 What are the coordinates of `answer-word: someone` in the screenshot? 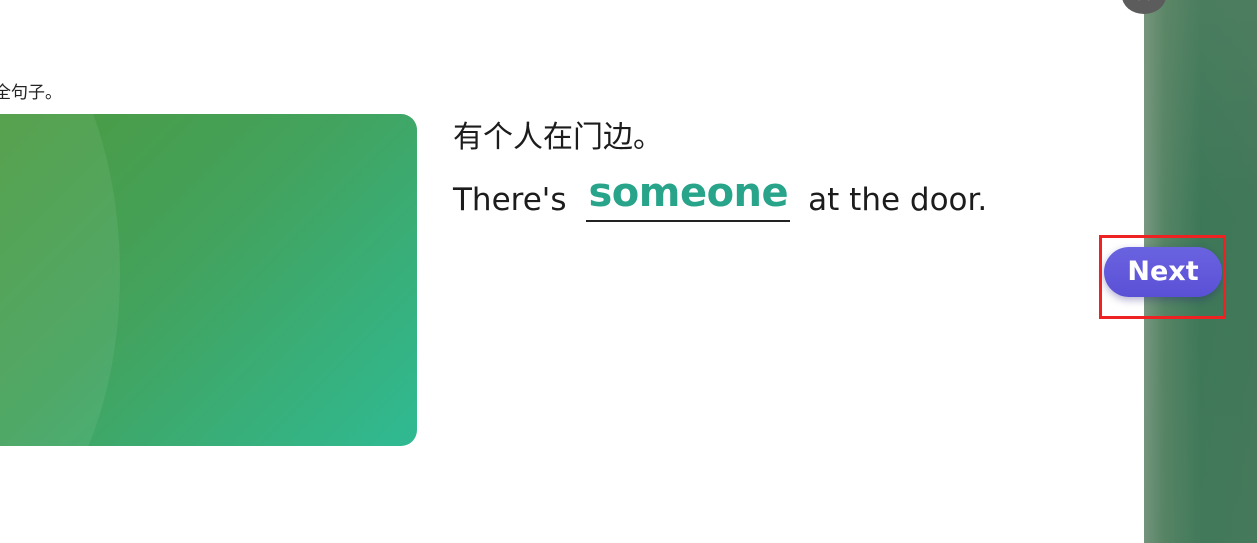 It's located at (688, 193).